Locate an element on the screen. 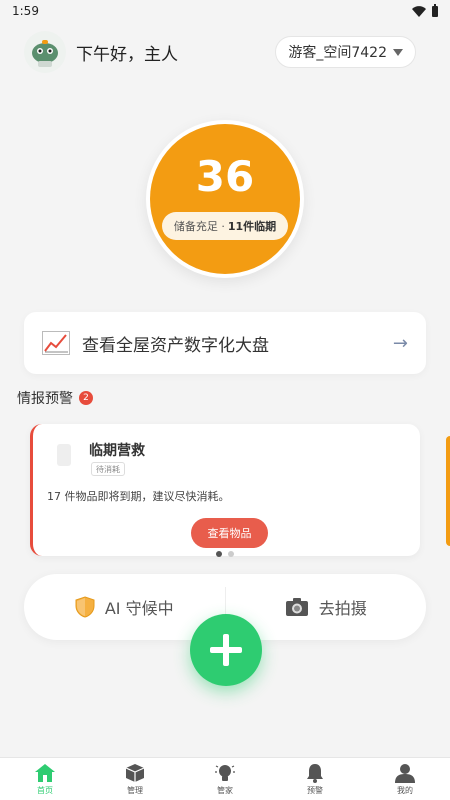 Image resolution: width=450 pixels, height=800 pixels. nav-label-alerts: 预警 is located at coordinates (315, 790).